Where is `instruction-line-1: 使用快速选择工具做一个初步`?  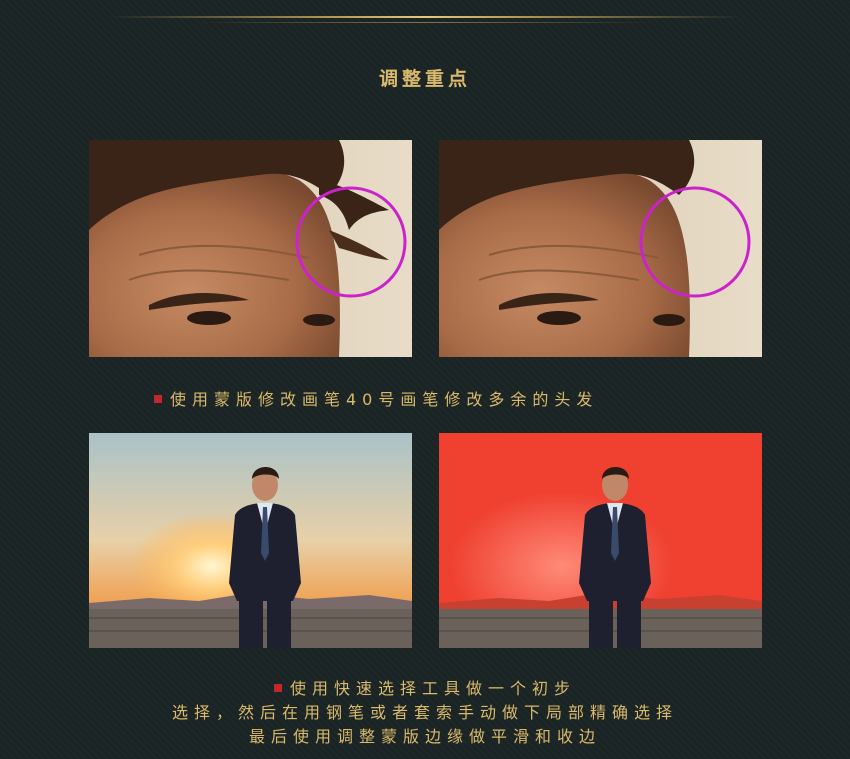 instruction-line-1: 使用快速选择工具做一个初步 is located at coordinates (425, 689).